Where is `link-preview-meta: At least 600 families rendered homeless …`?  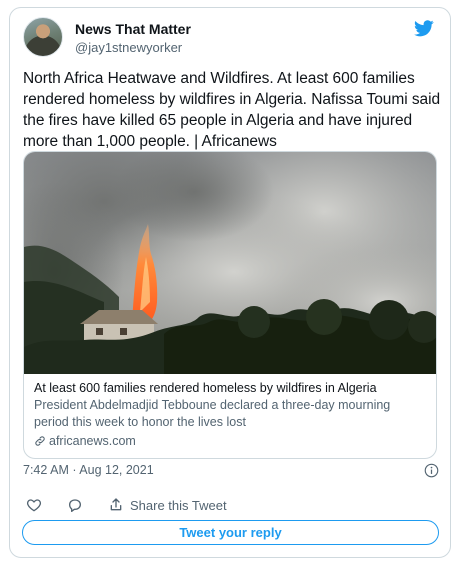
link-preview-meta: At least 600 families rendered homeless … is located at coordinates (230, 415).